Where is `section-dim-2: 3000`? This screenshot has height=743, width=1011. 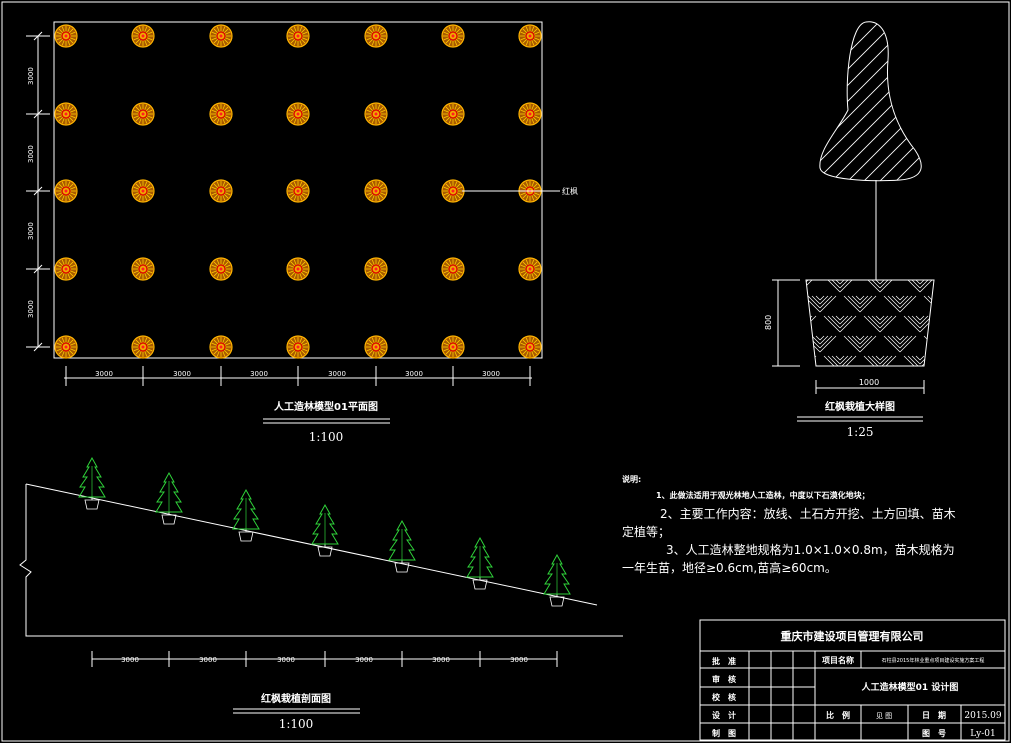 section-dim-2: 3000 is located at coordinates (208, 660).